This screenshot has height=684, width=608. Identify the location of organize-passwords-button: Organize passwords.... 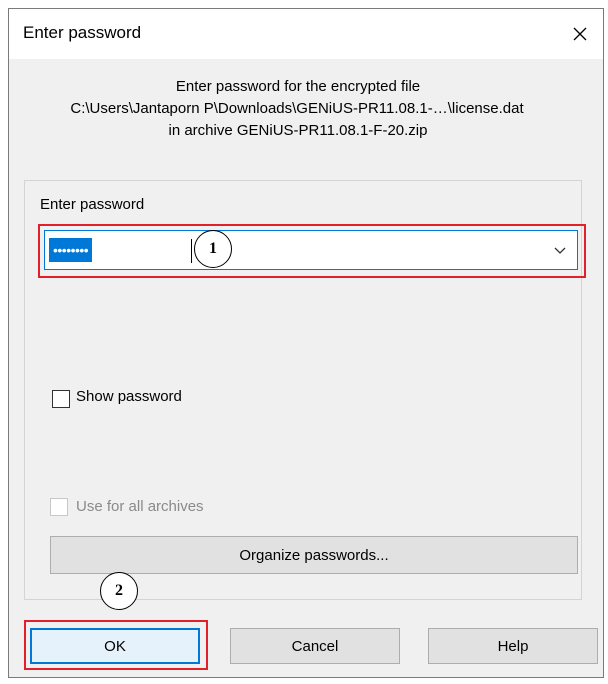
(314, 555).